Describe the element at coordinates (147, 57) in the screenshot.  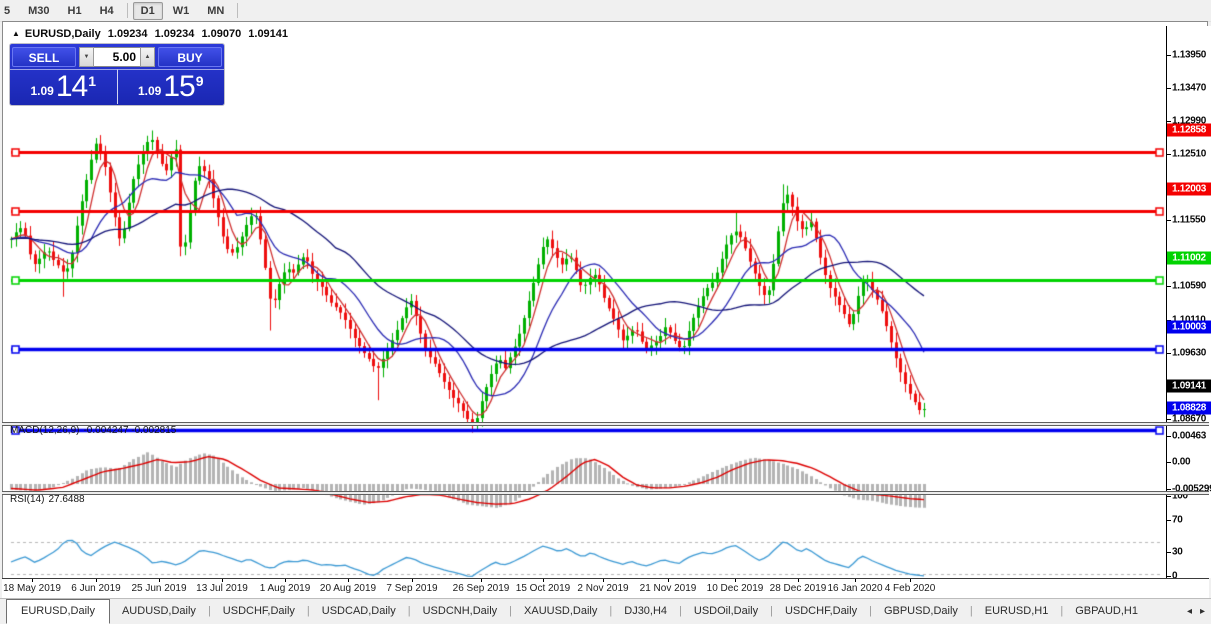
I see `volume-increase-icon: ▲` at that location.